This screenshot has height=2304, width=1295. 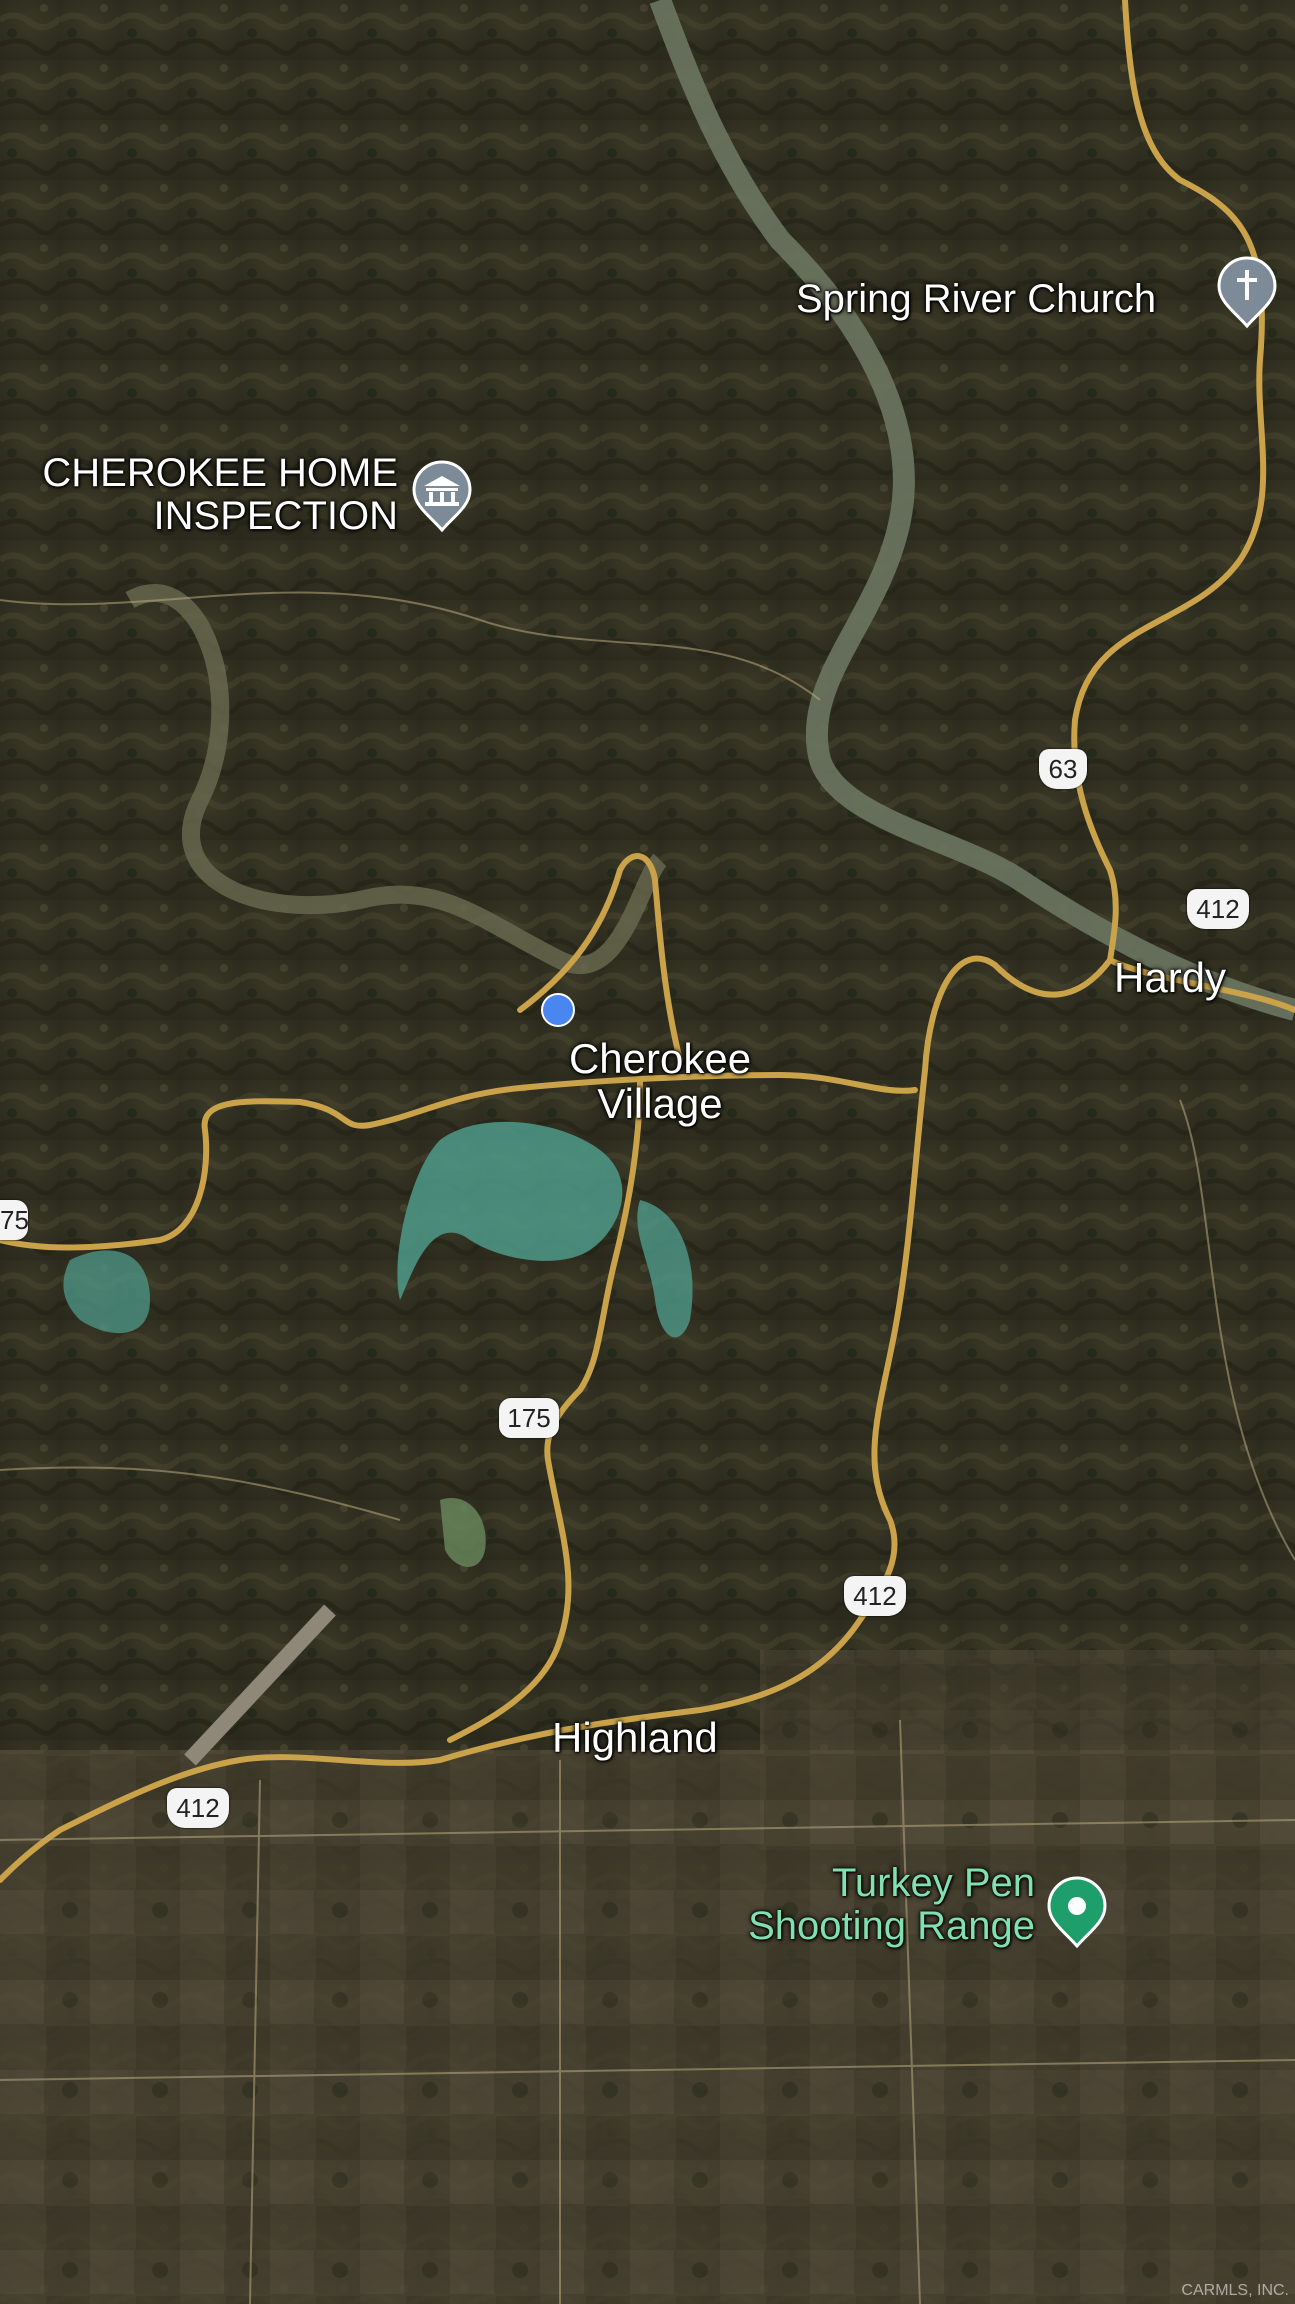 I want to click on ar175-shield-edge: 75, so click(x=14, y=1220).